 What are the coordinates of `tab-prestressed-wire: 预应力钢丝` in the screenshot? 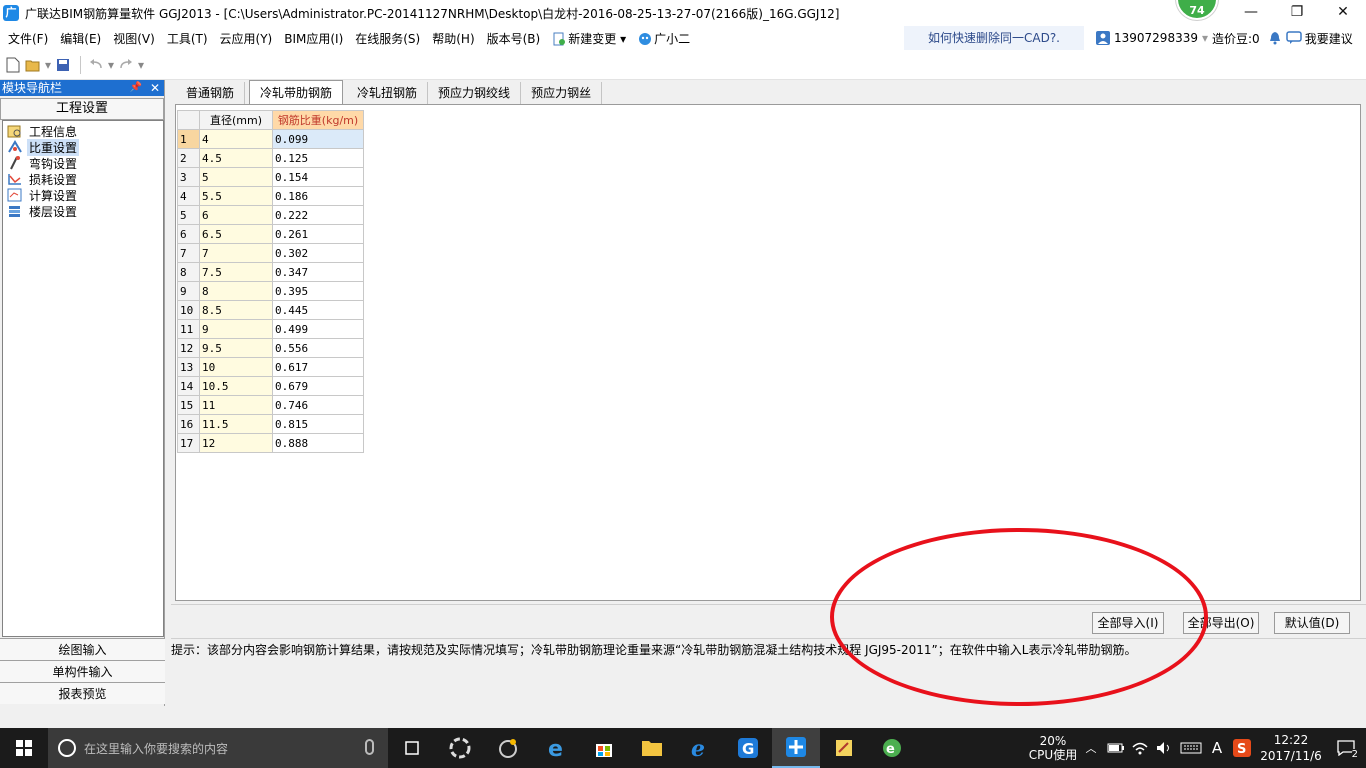 It's located at (562, 93).